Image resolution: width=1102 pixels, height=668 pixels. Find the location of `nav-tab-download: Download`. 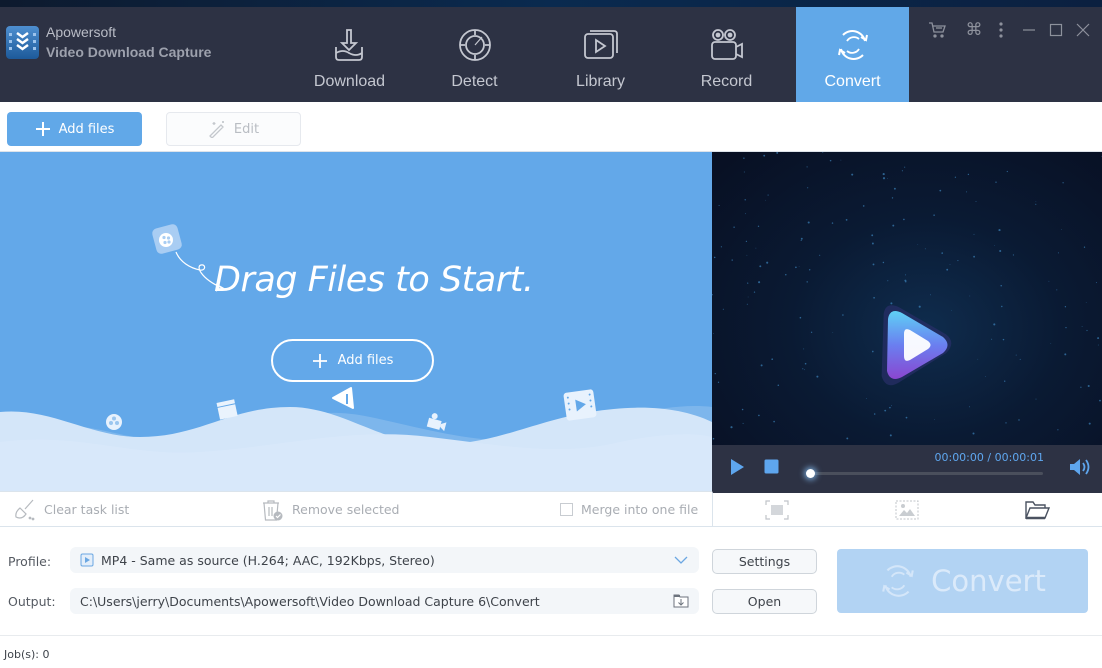

nav-tab-download: Download is located at coordinates (349, 54).